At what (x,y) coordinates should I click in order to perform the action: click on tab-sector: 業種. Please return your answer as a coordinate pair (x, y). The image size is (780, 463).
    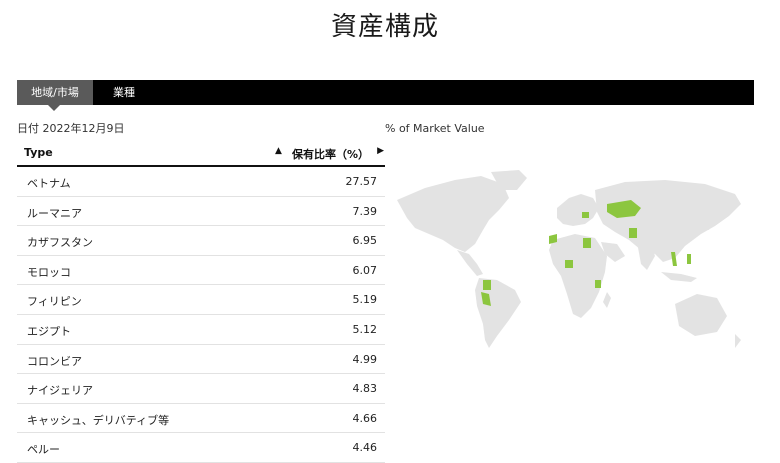
    Looking at the image, I should click on (124, 92).